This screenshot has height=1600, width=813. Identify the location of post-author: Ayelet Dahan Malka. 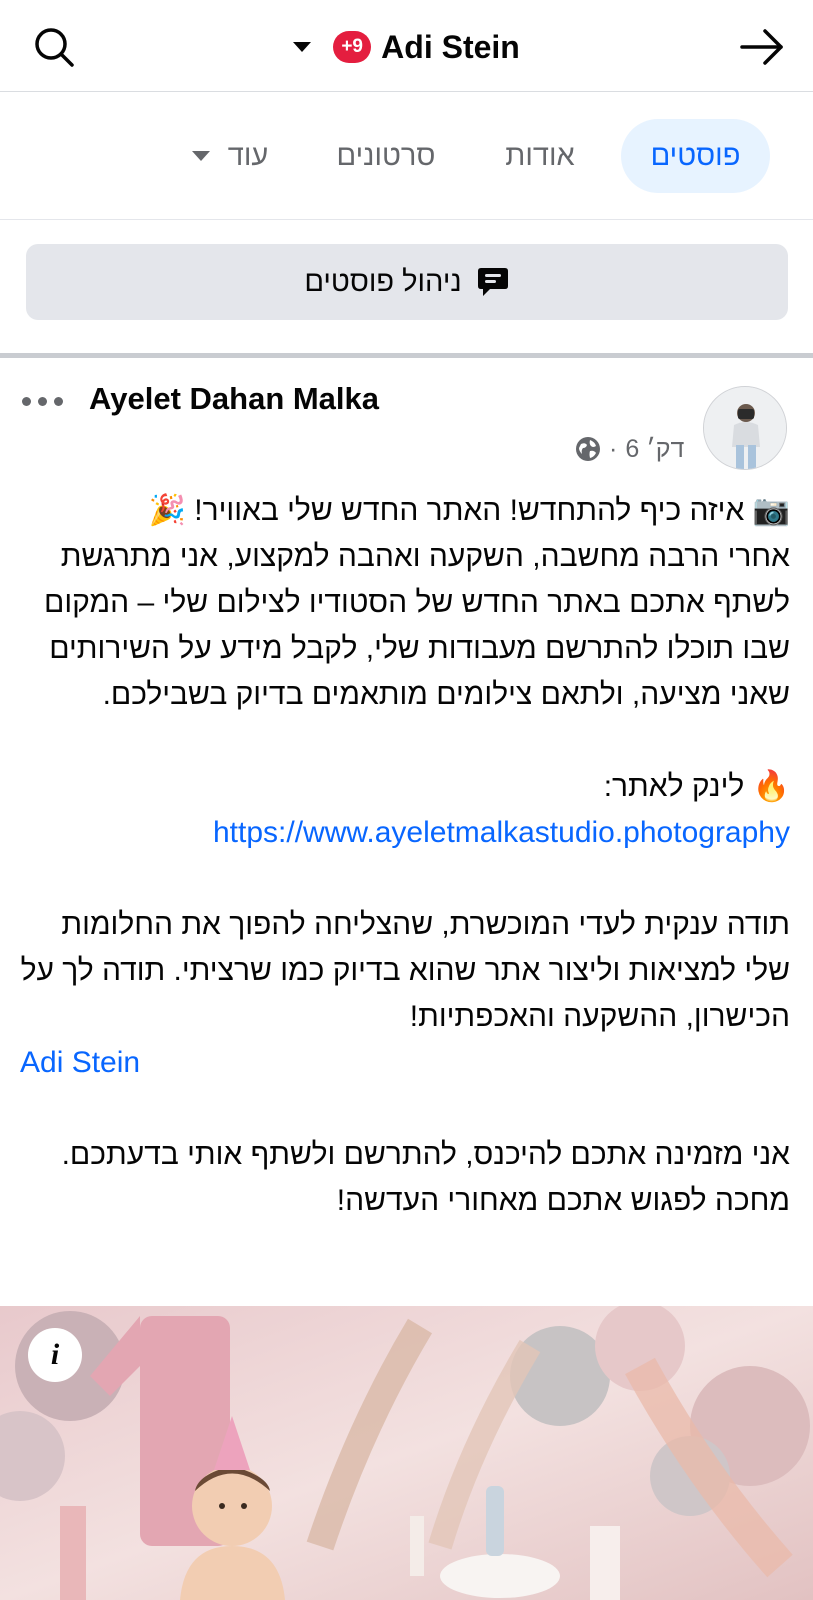
(234, 399).